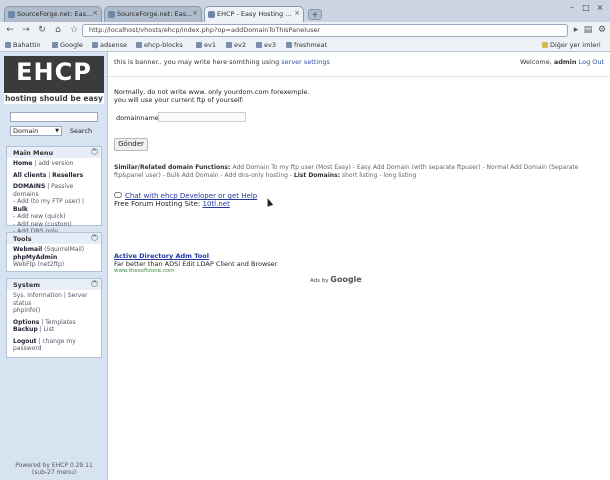 Image resolution: width=610 pixels, height=480 pixels. I want to click on forum-link: 10tl.net, so click(216, 204).